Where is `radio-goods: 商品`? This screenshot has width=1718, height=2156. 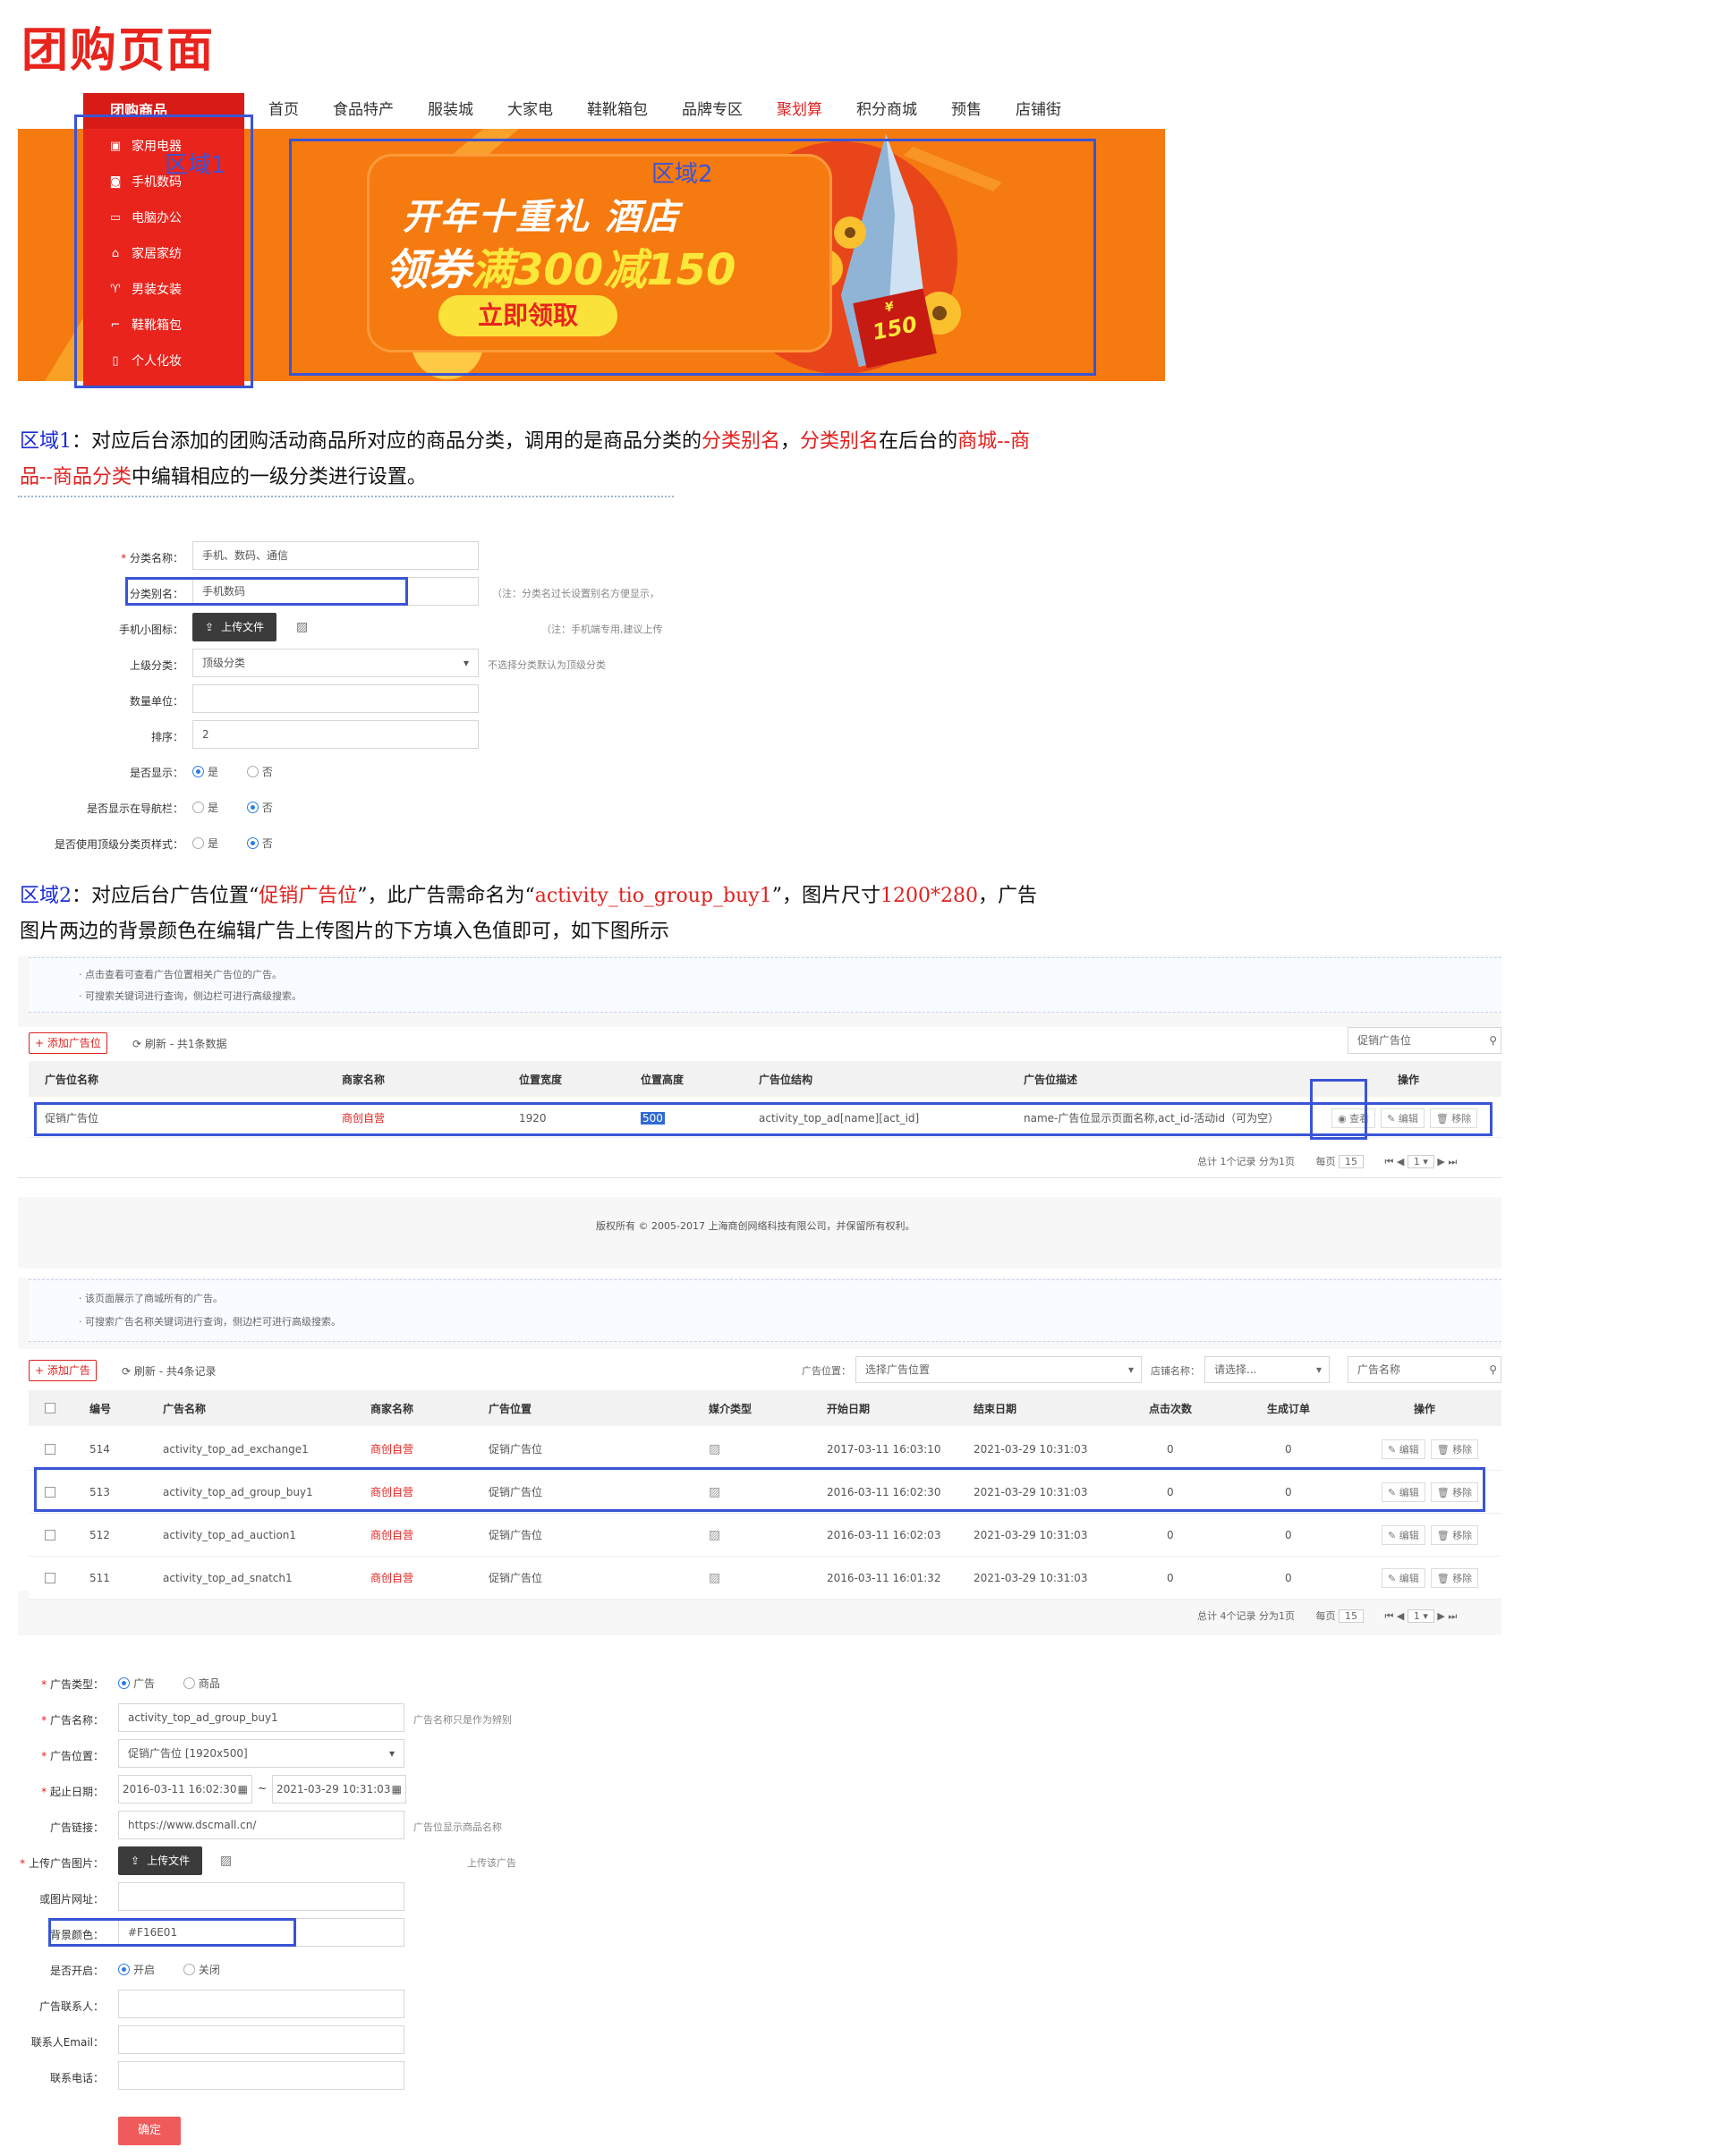 radio-goods: 商品 is located at coordinates (201, 1684).